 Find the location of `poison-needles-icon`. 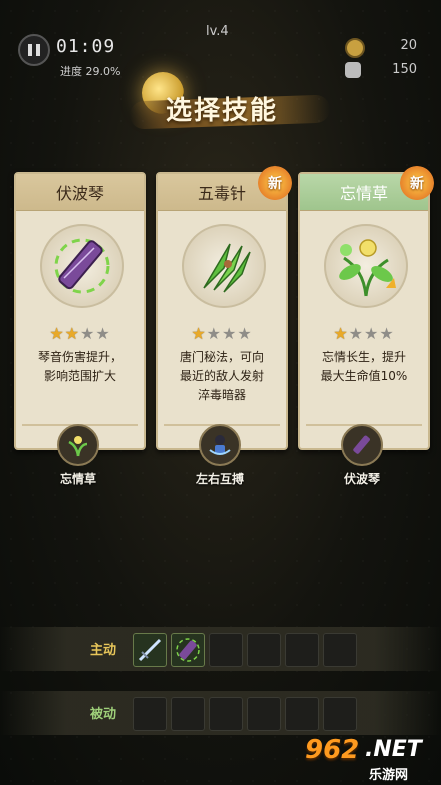

poison-needles-icon is located at coordinates (224, 266).